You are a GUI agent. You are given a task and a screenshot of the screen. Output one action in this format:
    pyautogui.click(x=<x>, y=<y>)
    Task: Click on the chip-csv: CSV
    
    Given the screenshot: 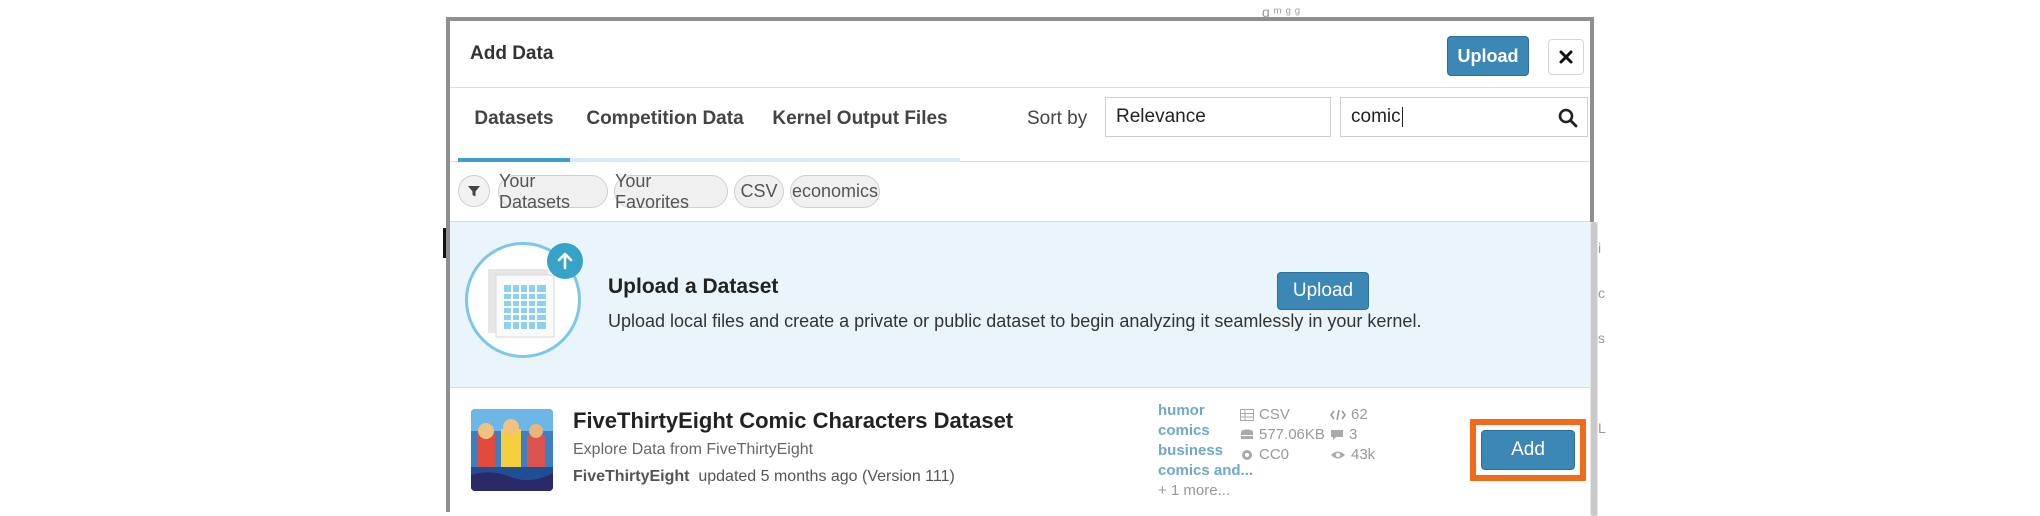 What is the action you would take?
    pyautogui.click(x=759, y=191)
    